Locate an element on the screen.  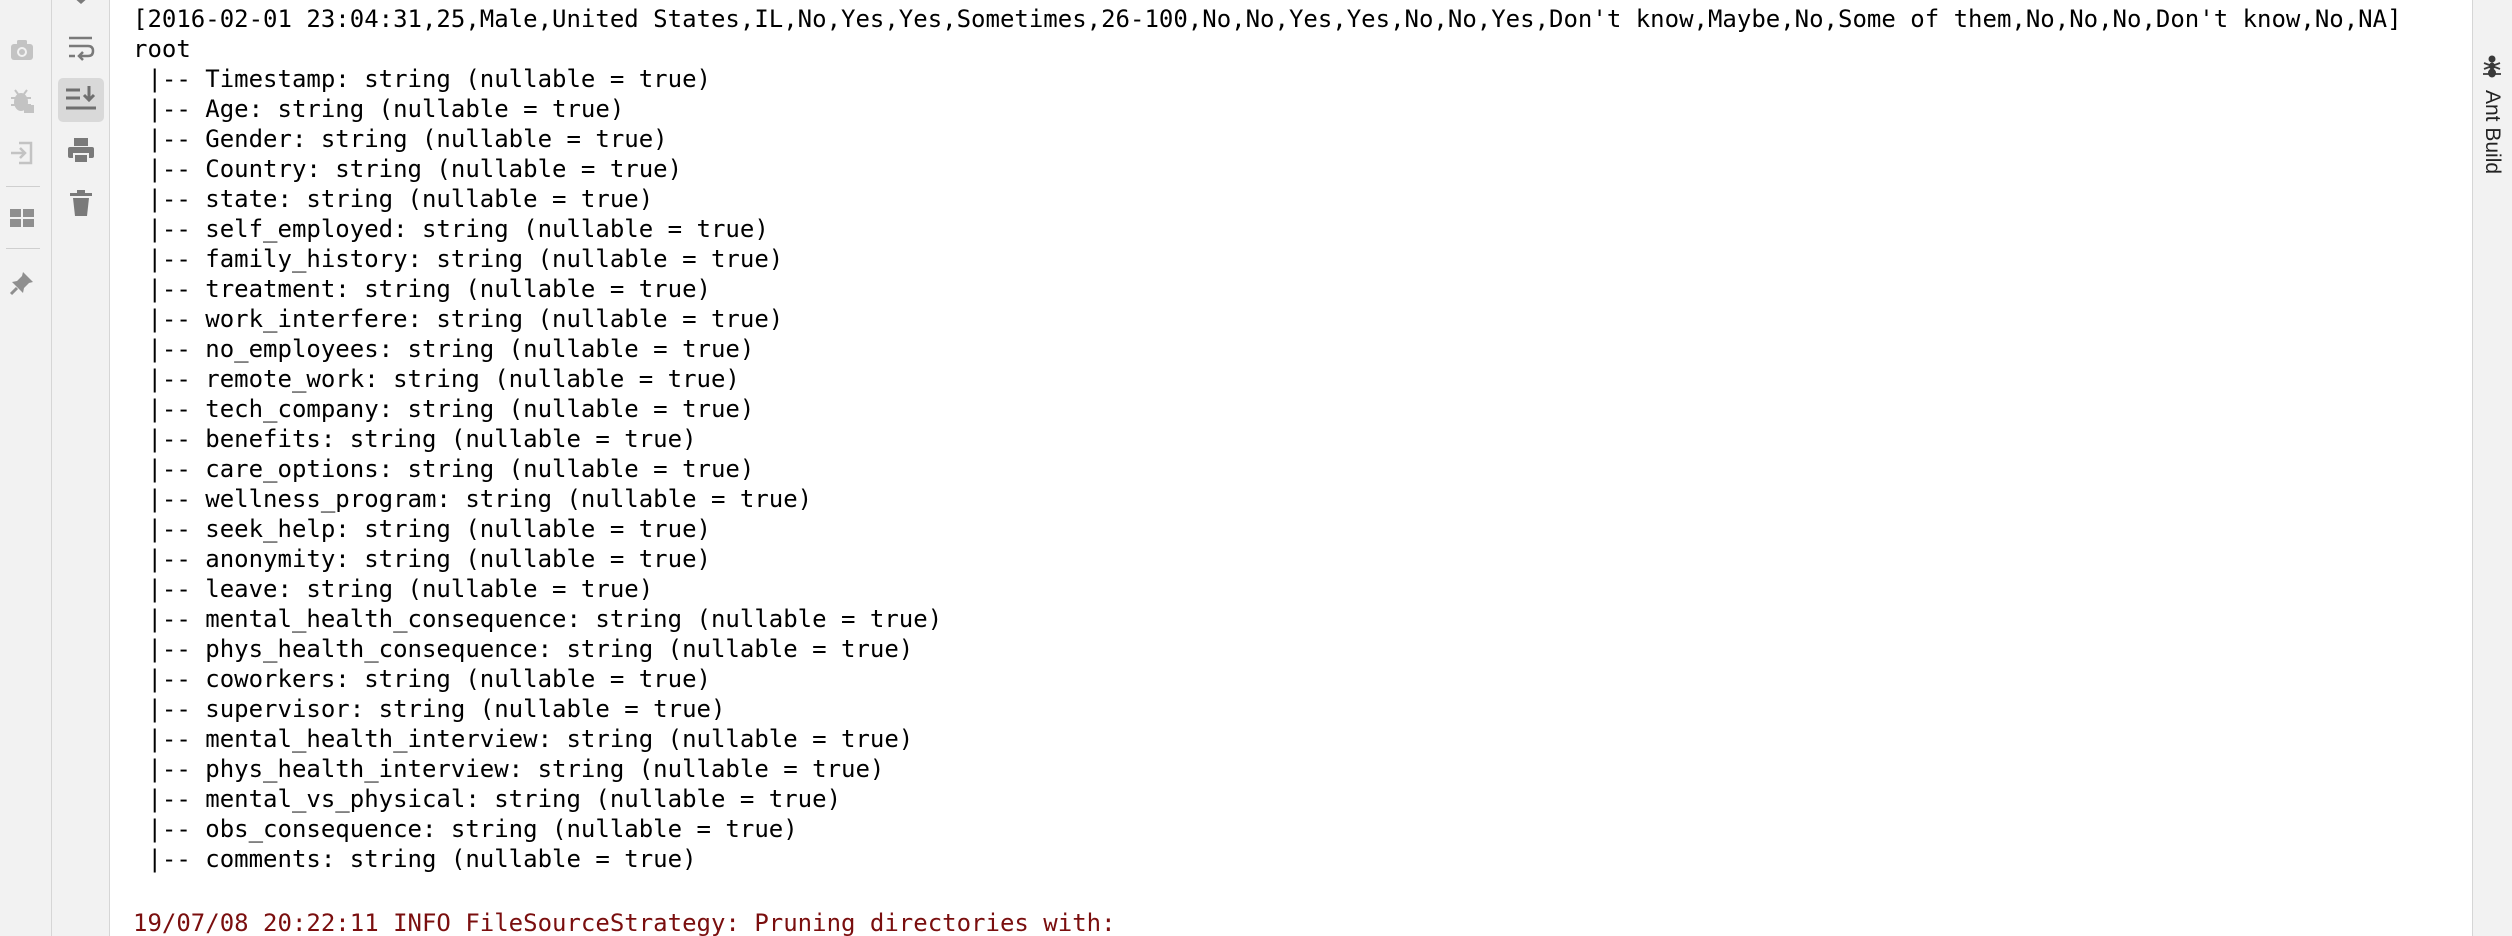
console-line: |-- anonymity: string (nullable = true) is located at coordinates (422, 559).